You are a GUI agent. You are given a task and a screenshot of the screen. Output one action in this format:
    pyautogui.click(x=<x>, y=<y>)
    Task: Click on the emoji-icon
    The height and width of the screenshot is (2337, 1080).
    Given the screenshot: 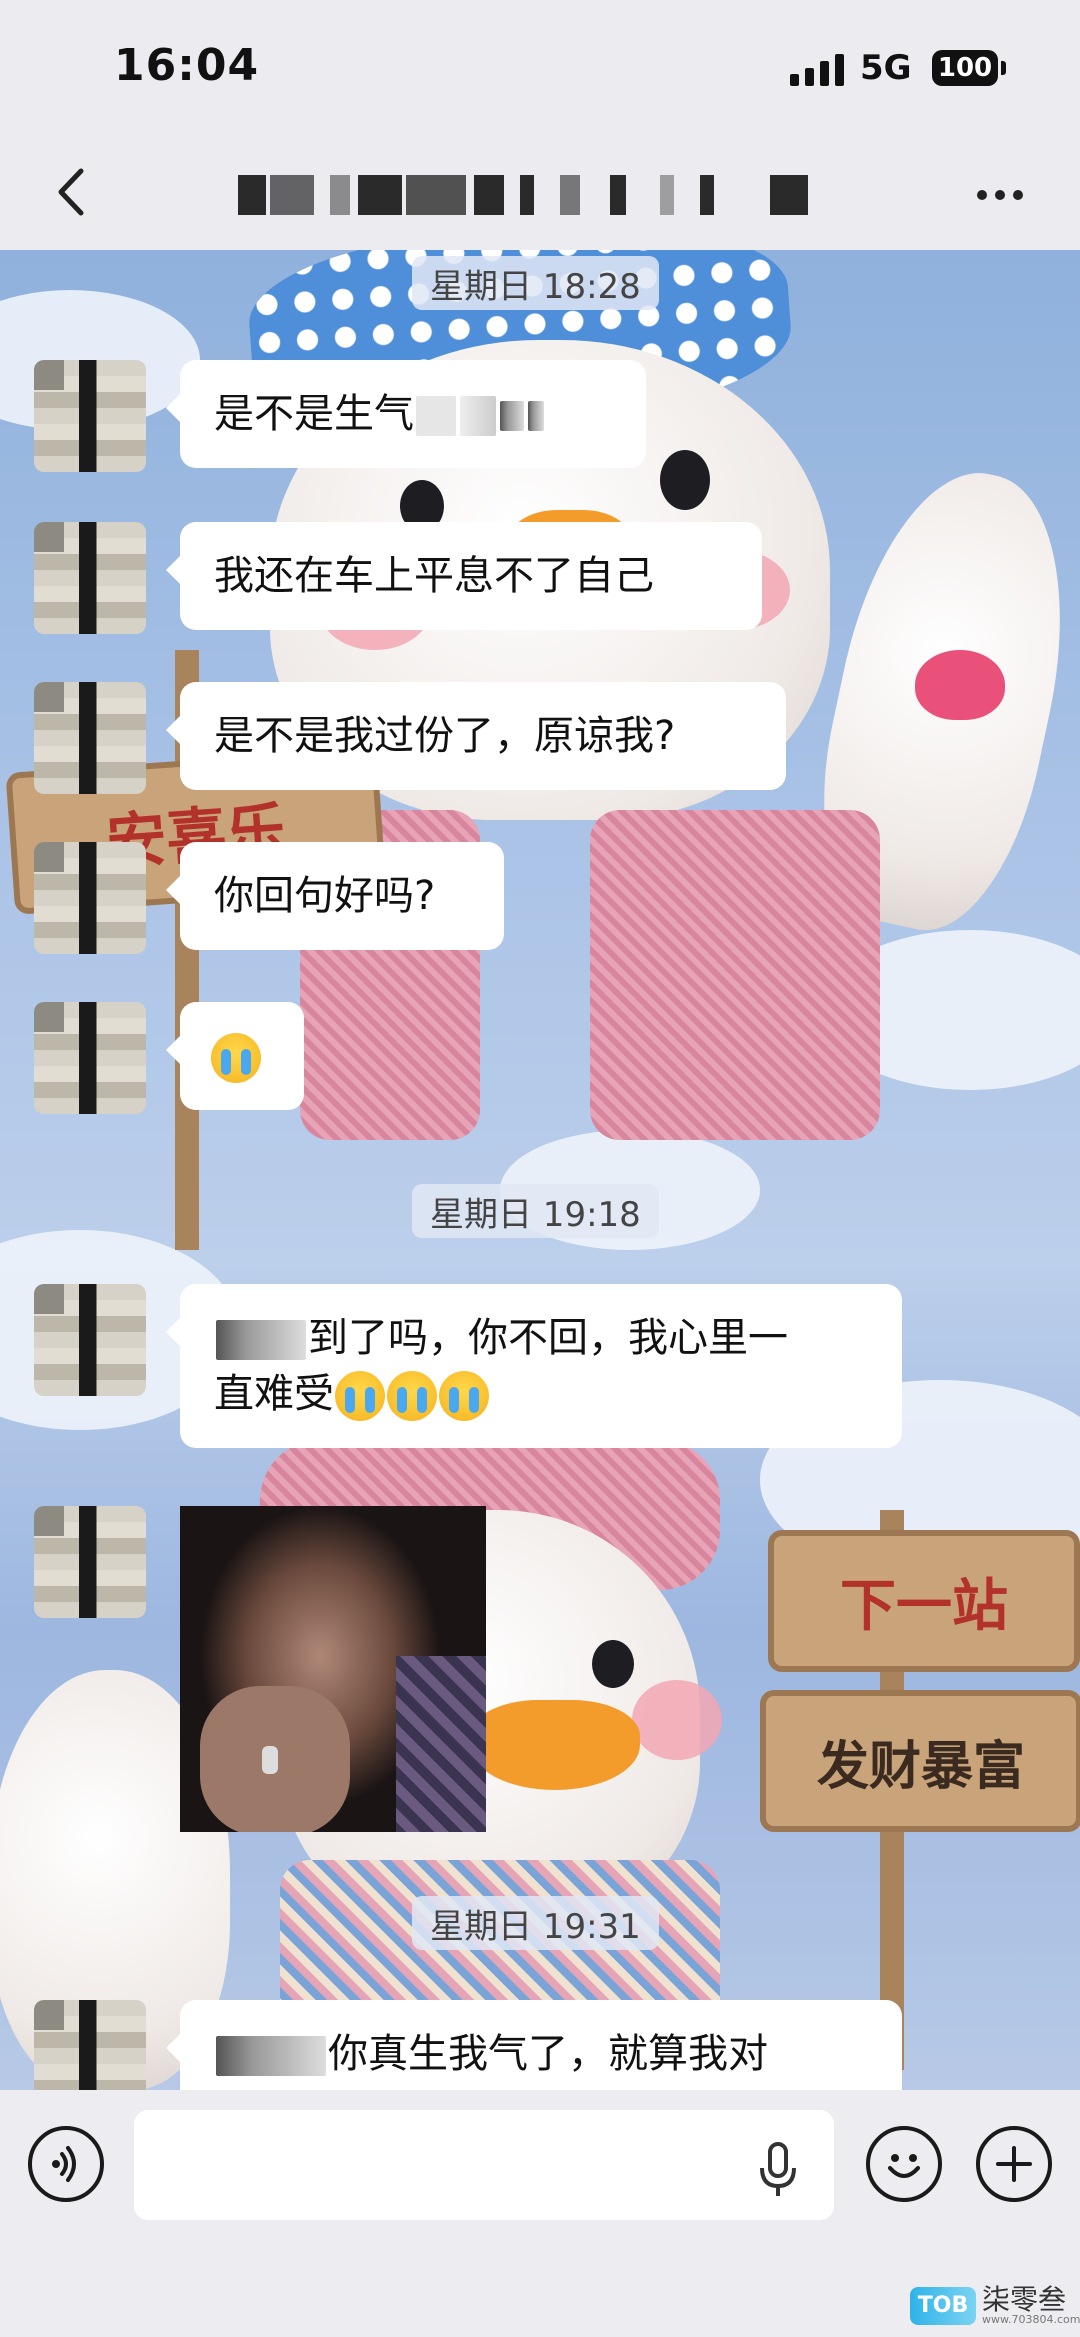 What is the action you would take?
    pyautogui.click(x=904, y=2164)
    